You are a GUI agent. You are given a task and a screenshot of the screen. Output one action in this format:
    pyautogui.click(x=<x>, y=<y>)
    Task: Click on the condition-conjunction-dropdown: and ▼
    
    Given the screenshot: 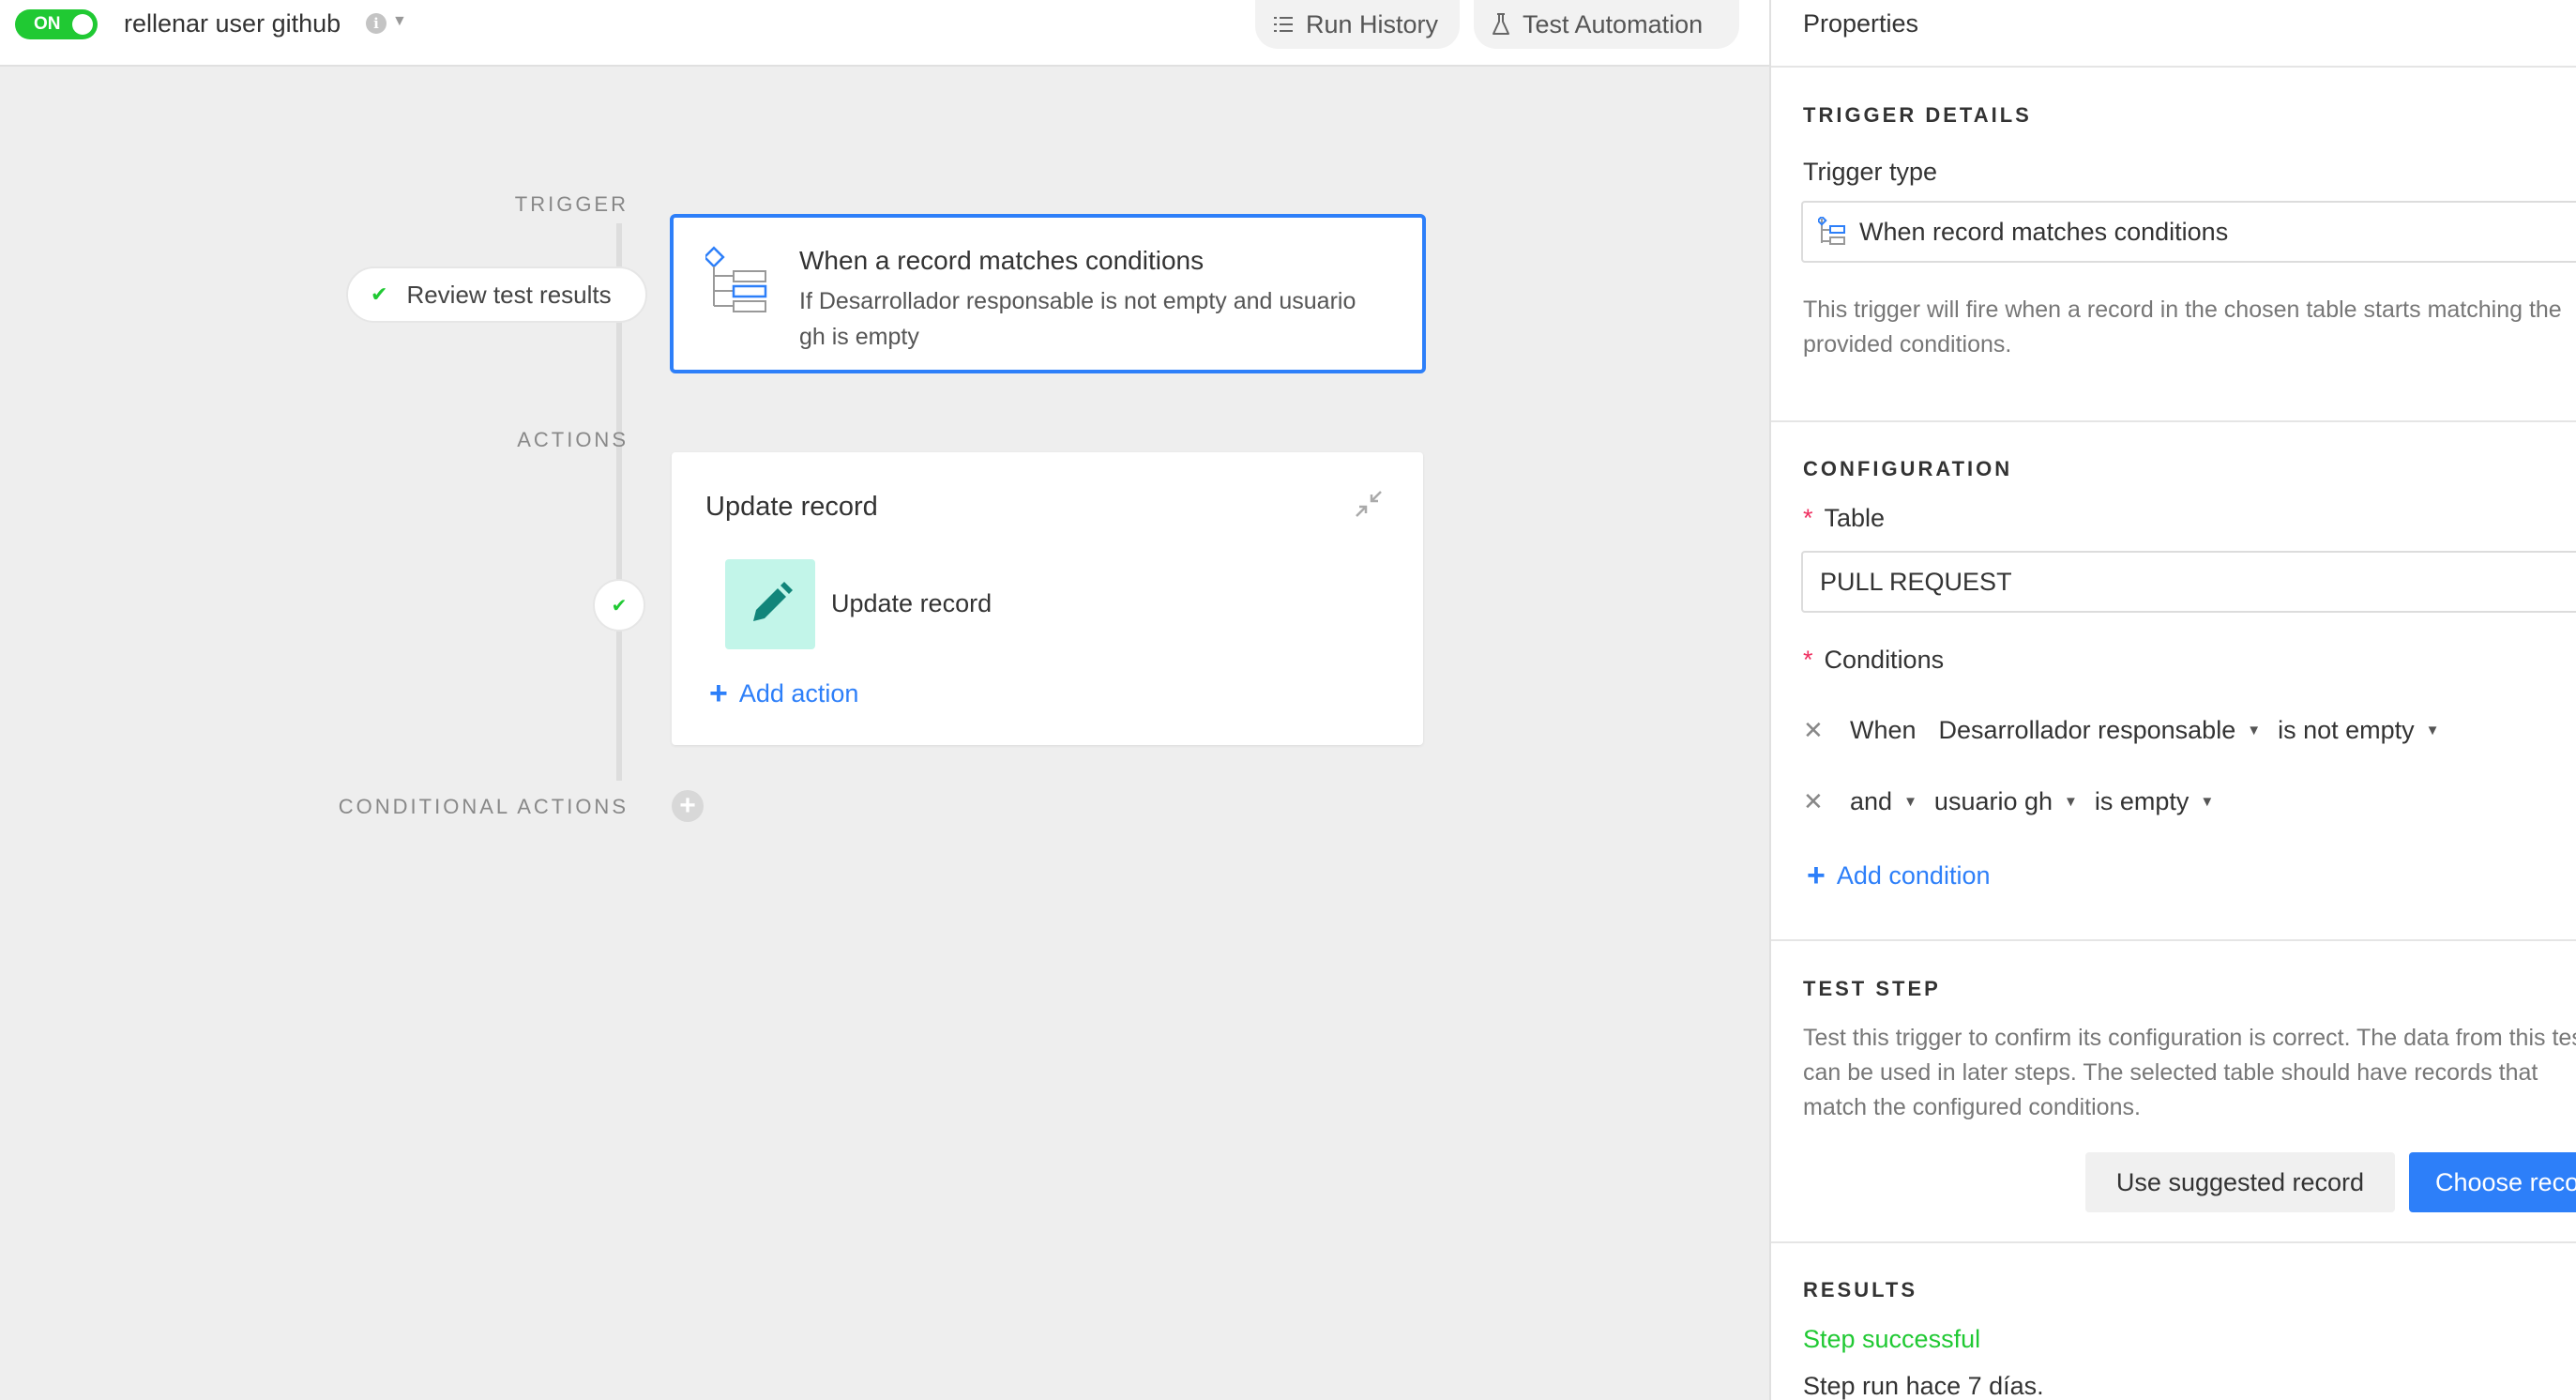 What is the action you would take?
    pyautogui.click(x=1883, y=801)
    